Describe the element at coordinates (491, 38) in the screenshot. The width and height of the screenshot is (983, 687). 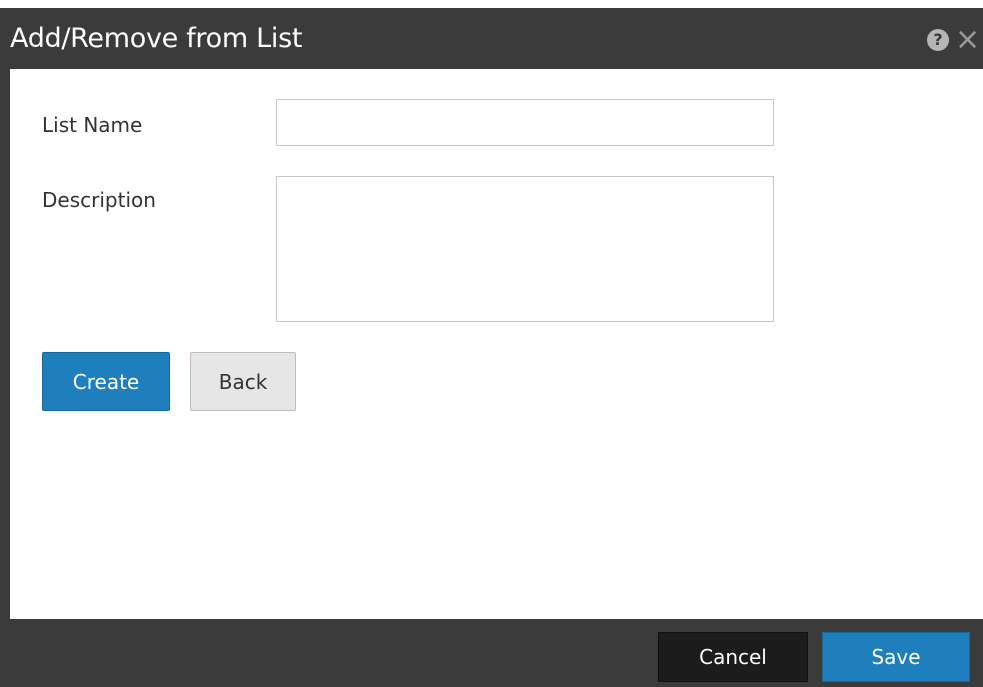
I see `dialog-titlebar: Add/Remove from List ? ×` at that location.